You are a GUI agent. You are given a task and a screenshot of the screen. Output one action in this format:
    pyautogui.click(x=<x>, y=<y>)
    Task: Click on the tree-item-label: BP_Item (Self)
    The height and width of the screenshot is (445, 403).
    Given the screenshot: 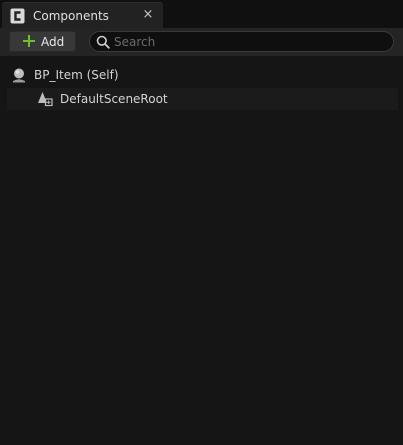 What is the action you would take?
    pyautogui.click(x=76, y=75)
    